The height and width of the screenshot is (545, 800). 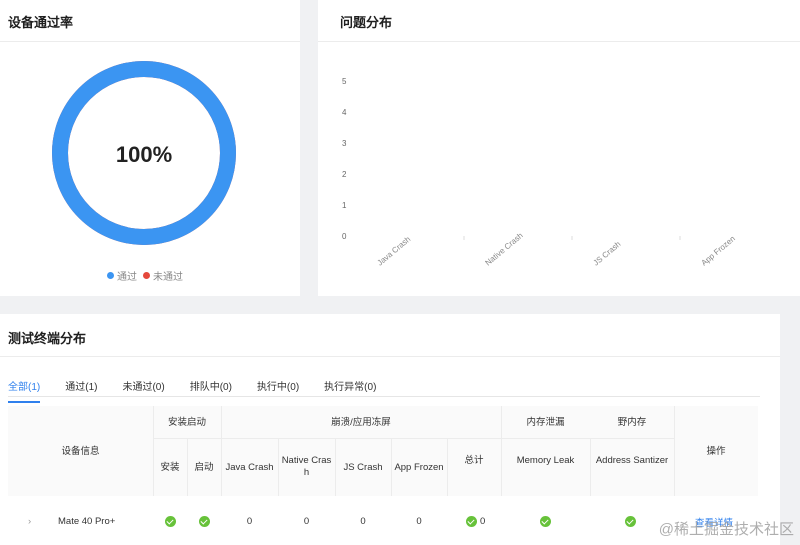 What do you see at coordinates (249, 521) in the screenshot?
I see `java-crash-count: 0` at bounding box center [249, 521].